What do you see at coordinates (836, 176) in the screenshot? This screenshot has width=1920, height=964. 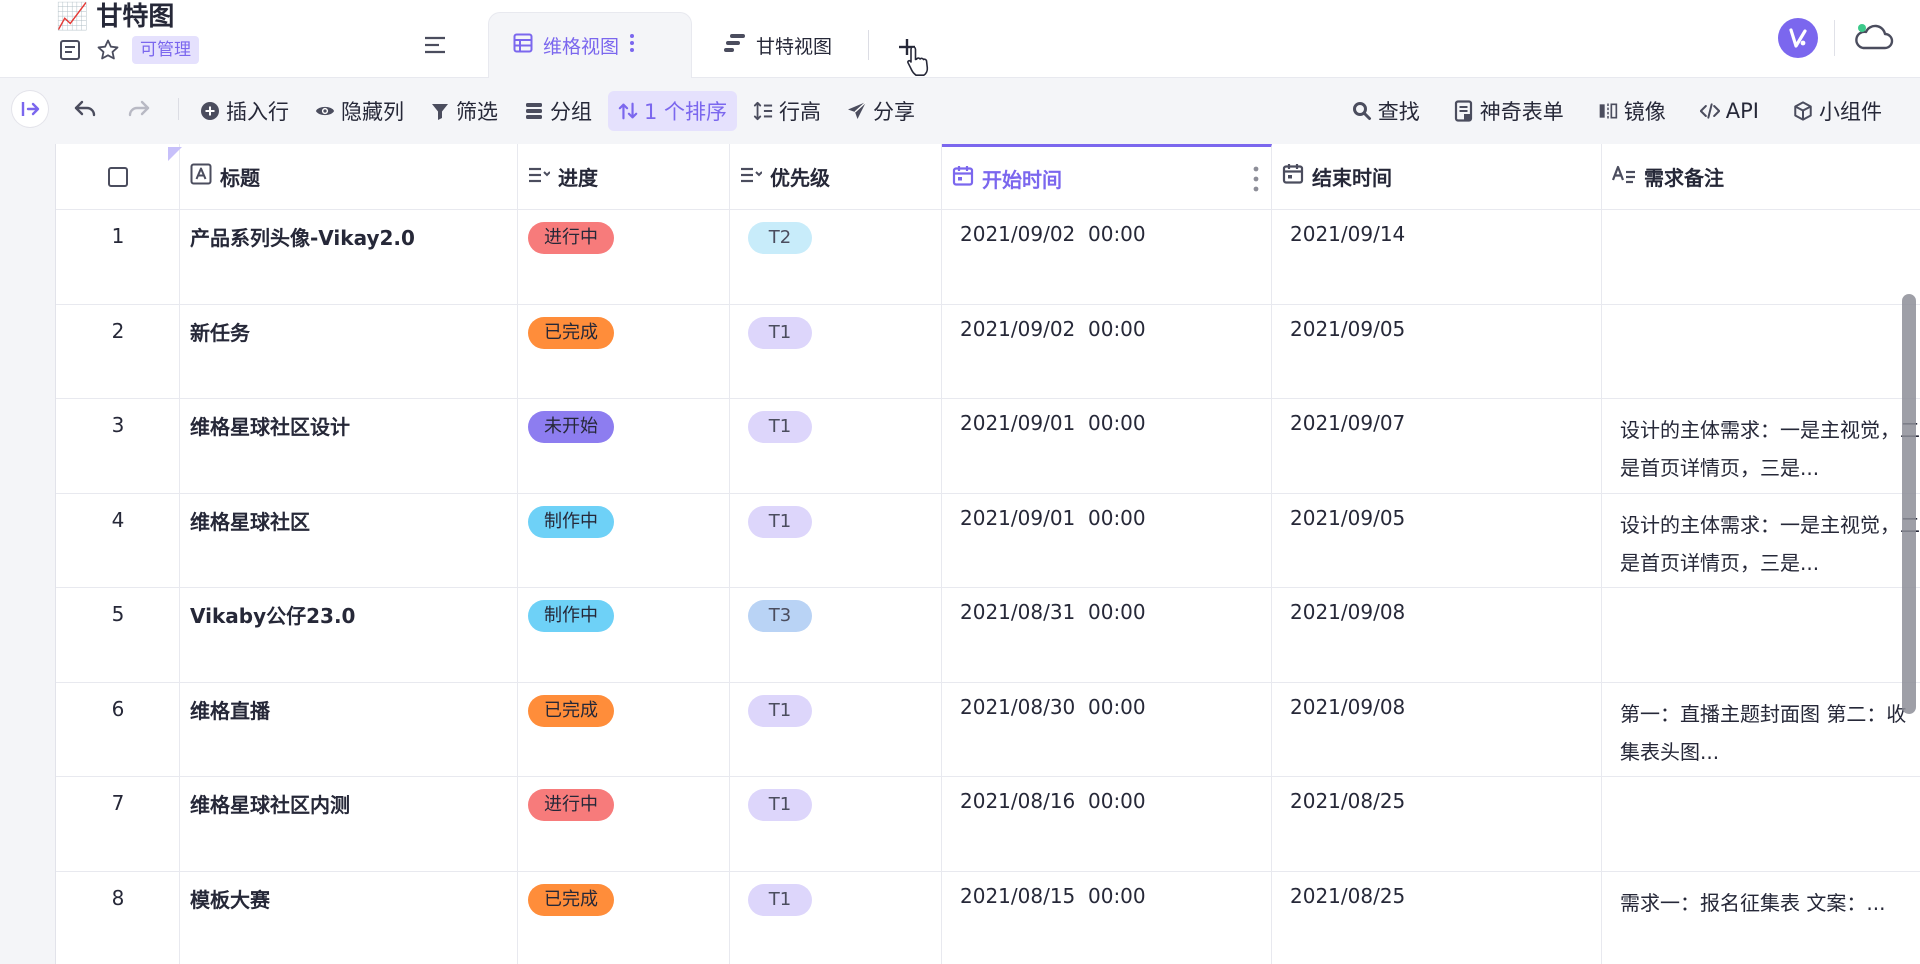 I see `column-header-priority: 优先级` at bounding box center [836, 176].